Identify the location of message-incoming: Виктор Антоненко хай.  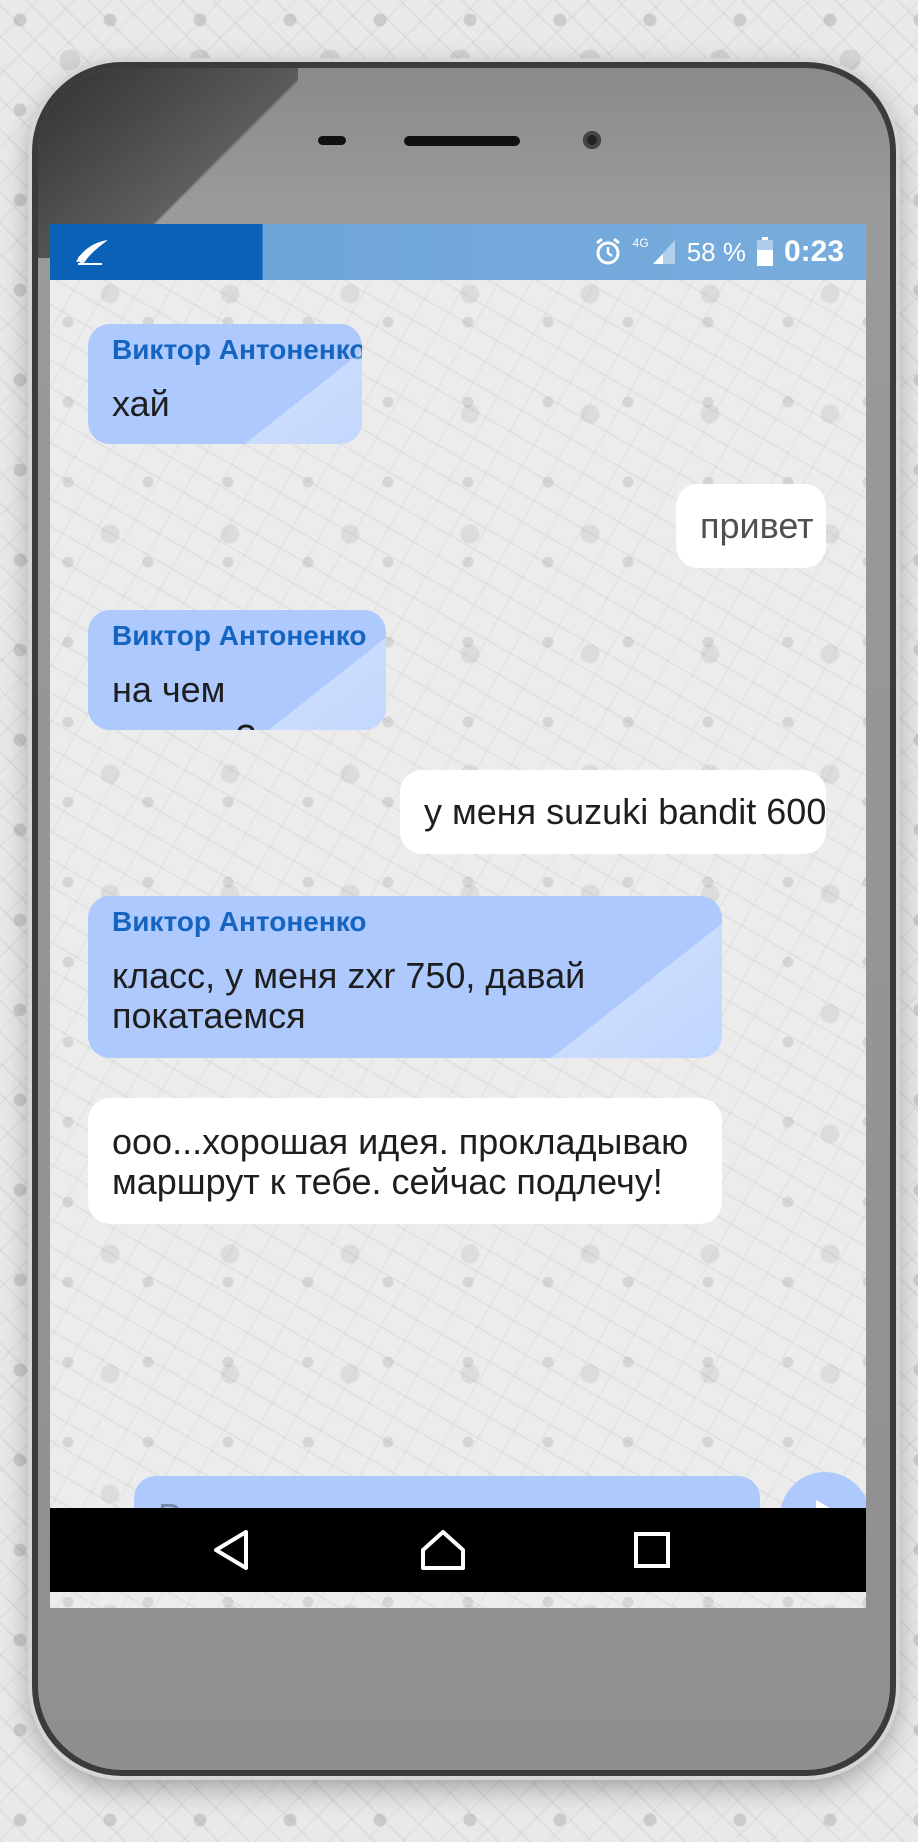
(225, 384).